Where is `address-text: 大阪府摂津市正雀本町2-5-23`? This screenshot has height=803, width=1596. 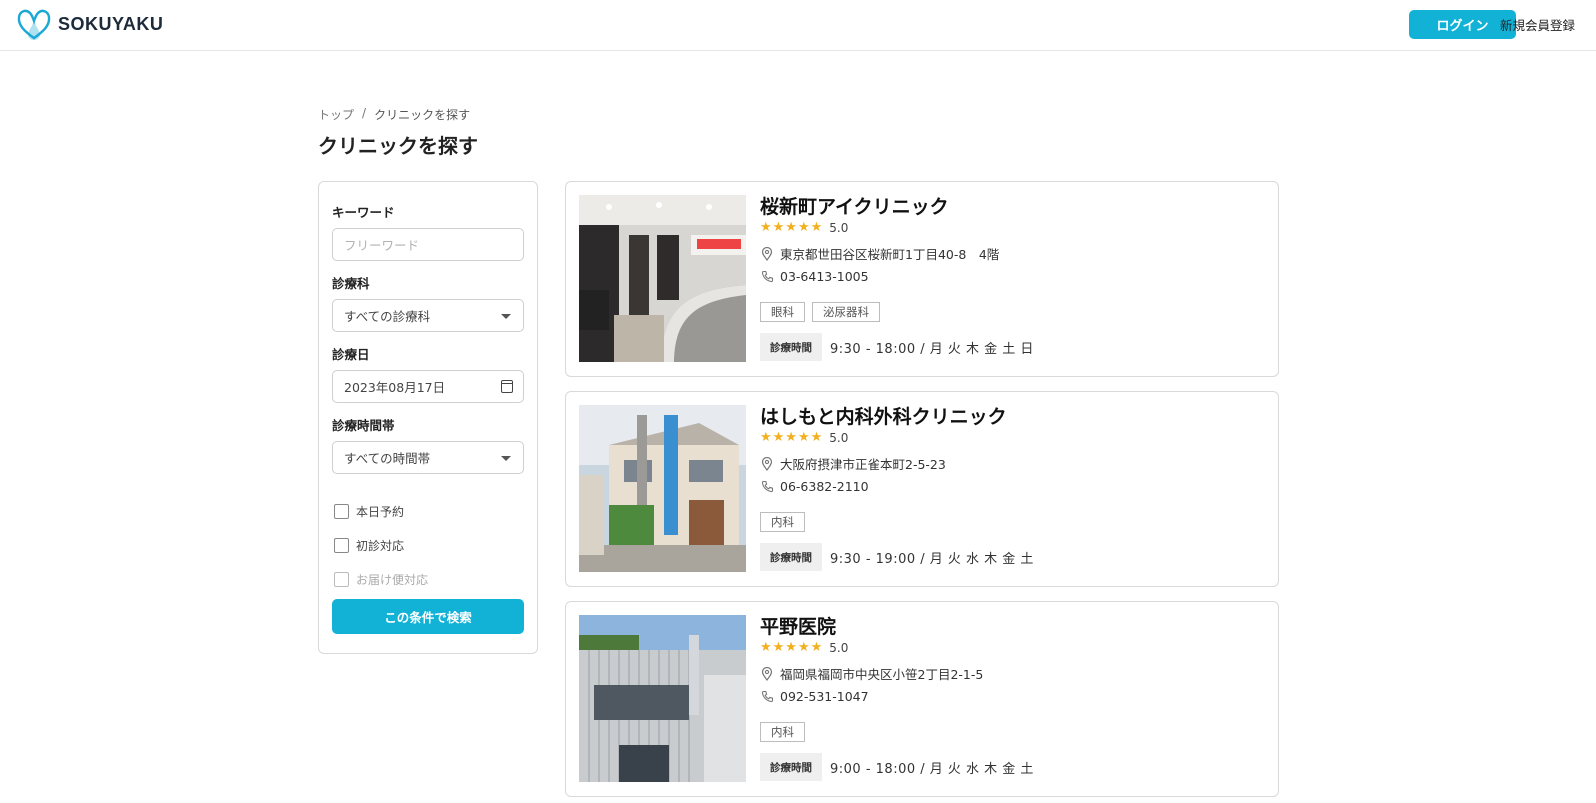
address-text: 大阪府摂津市正雀本町2-5-23 is located at coordinates (863, 464).